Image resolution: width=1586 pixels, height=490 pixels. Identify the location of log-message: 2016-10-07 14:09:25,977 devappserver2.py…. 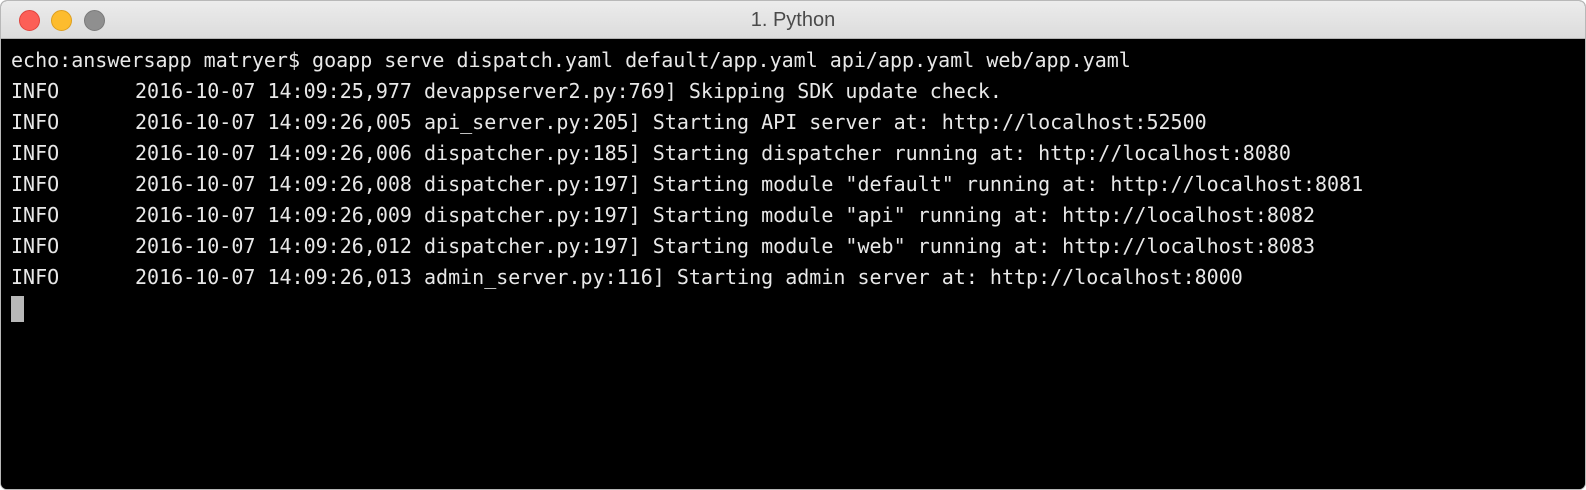
(568, 91).